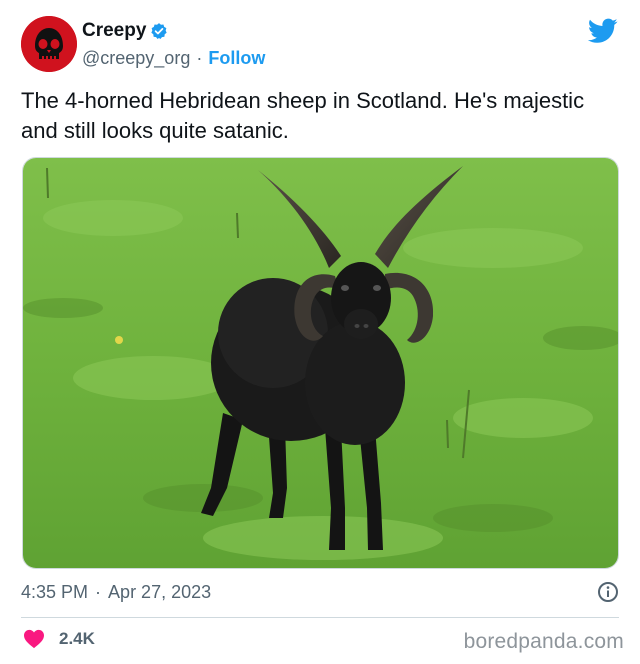 Image resolution: width=640 pixels, height=664 pixels. I want to click on avatar, so click(49, 44).